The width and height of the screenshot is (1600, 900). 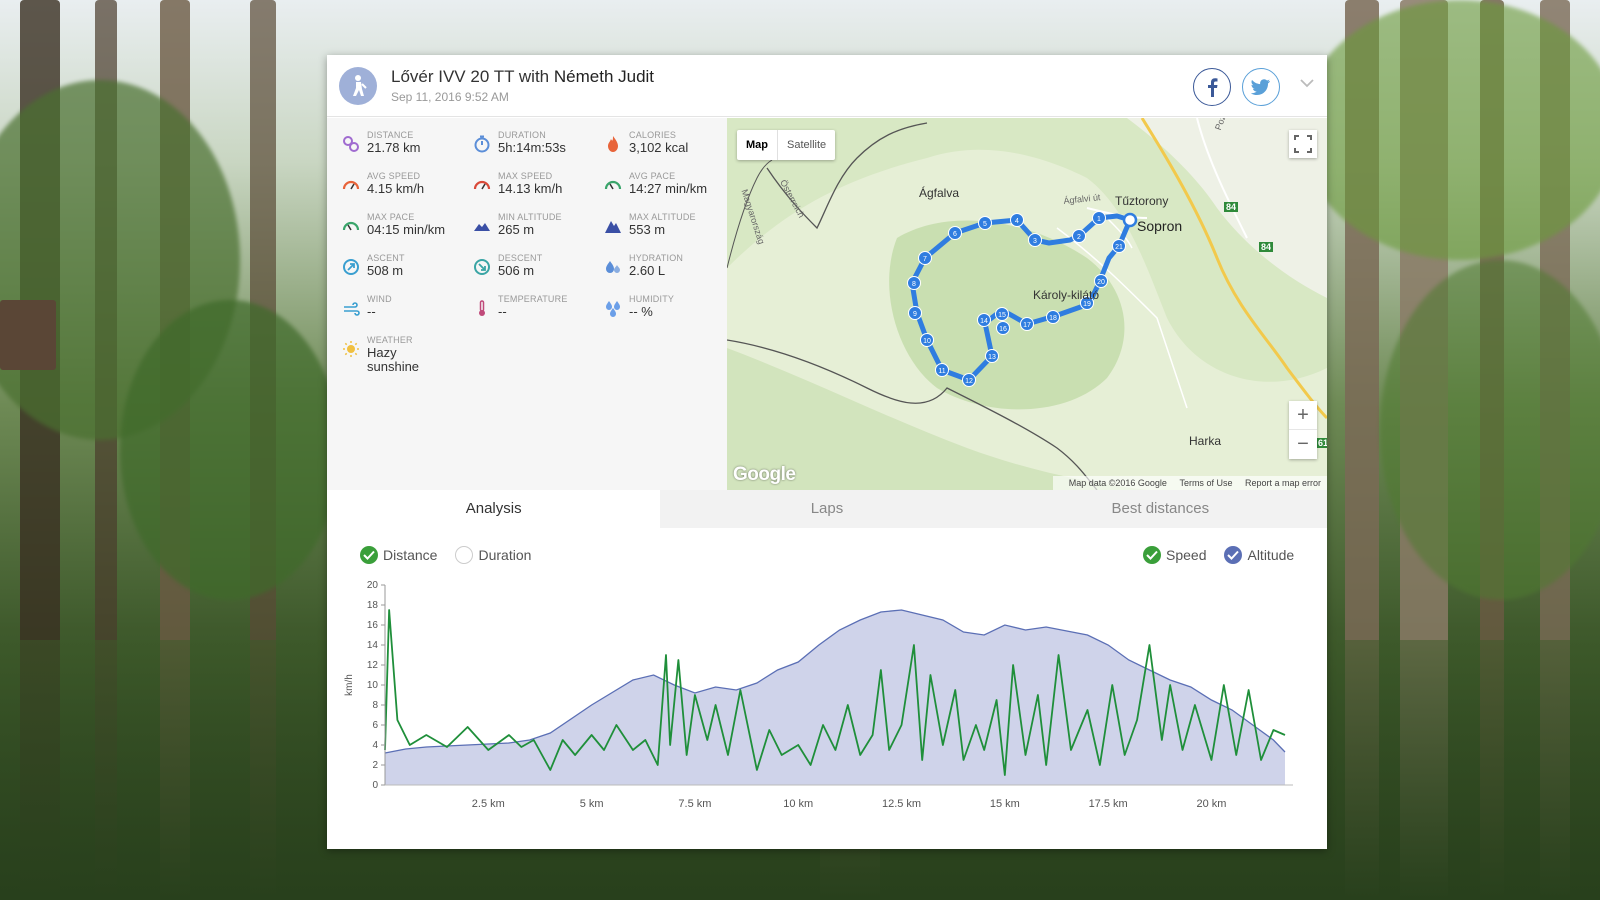 I want to click on waypoint-marker: 13, so click(x=992, y=356).